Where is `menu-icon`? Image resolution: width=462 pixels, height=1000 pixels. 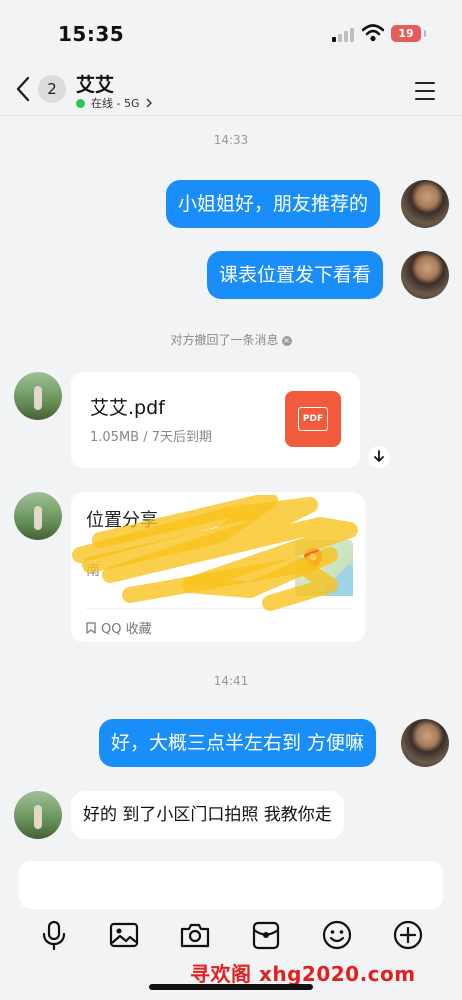 menu-icon is located at coordinates (425, 91).